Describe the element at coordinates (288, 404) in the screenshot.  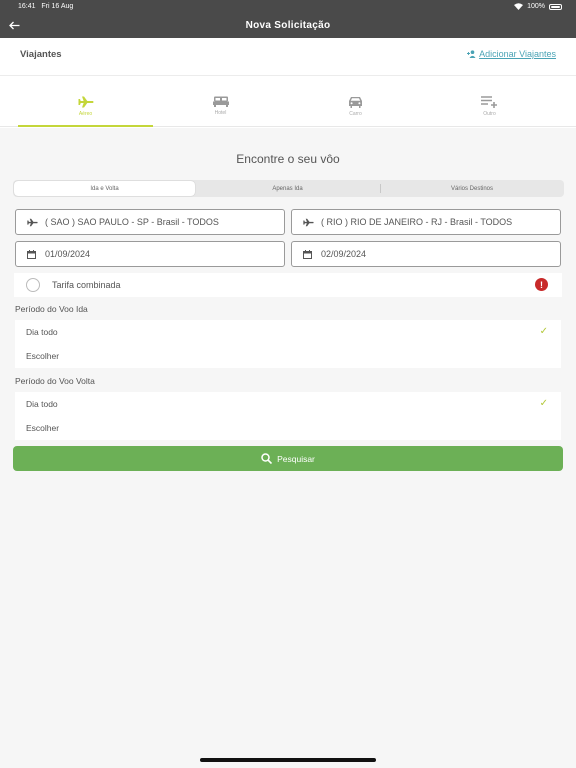
I see `return-option-dia-todo: Dia todo ✓` at that location.